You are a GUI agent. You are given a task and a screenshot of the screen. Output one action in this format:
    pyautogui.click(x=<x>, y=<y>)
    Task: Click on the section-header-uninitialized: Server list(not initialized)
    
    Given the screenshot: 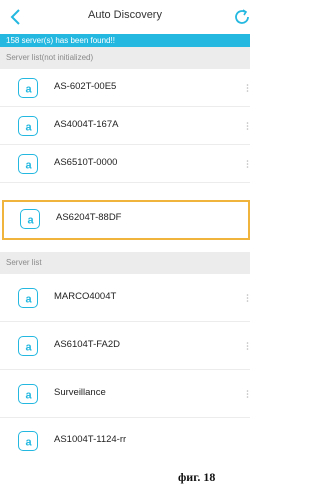 What is the action you would take?
    pyautogui.click(x=125, y=58)
    